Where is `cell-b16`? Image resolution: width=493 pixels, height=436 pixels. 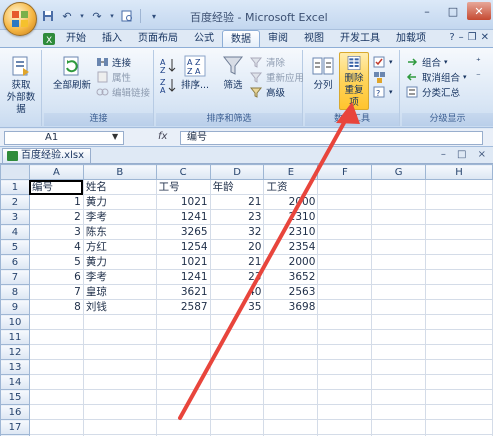 cell-b16 is located at coordinates (119, 412).